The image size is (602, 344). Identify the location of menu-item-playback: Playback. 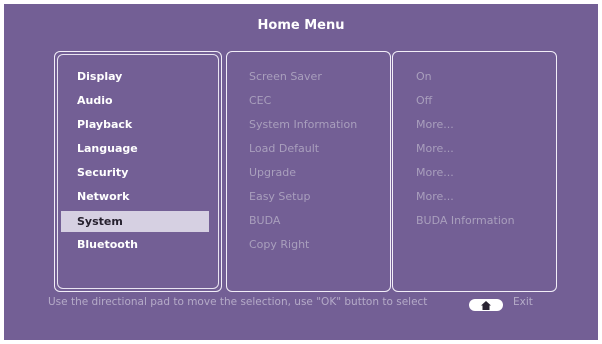
(135, 124).